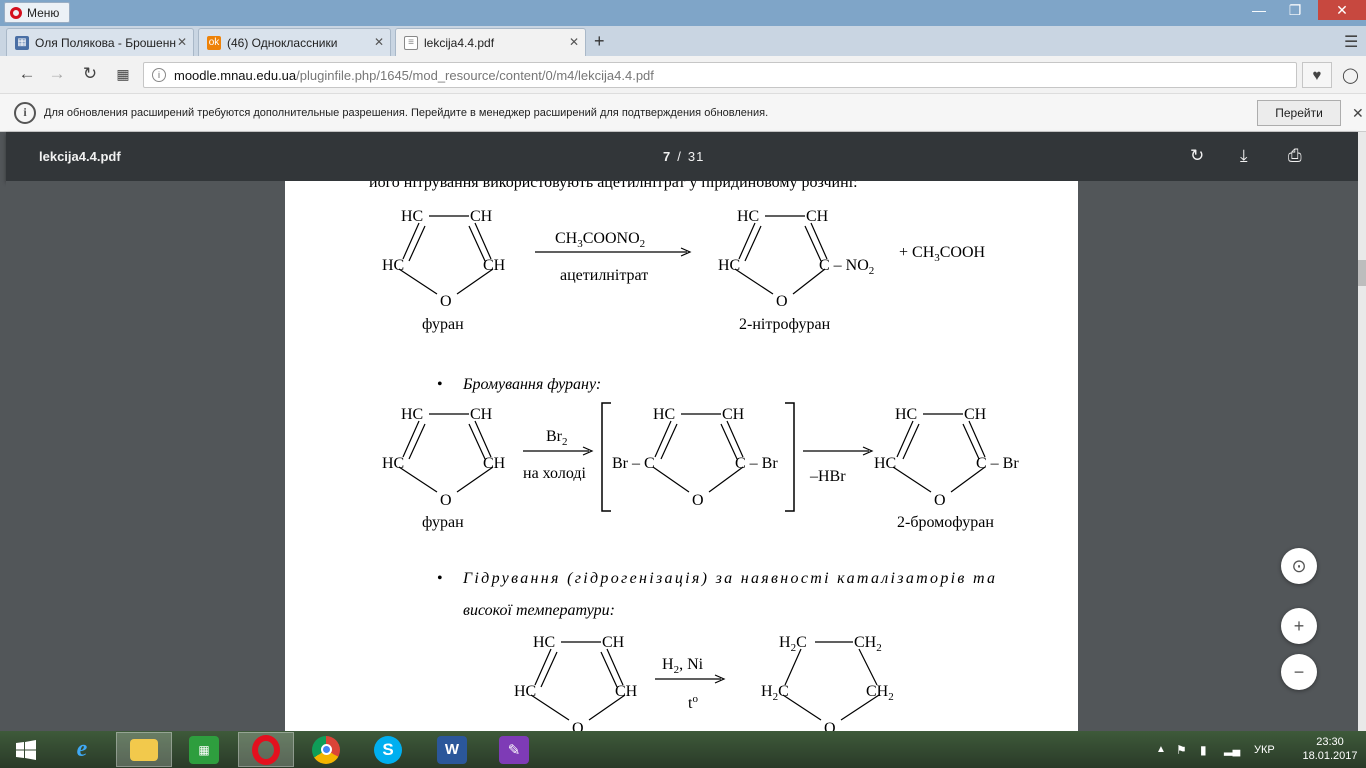 The width and height of the screenshot is (1366, 768). I want to click on opera-logo-icon, so click(16, 12).